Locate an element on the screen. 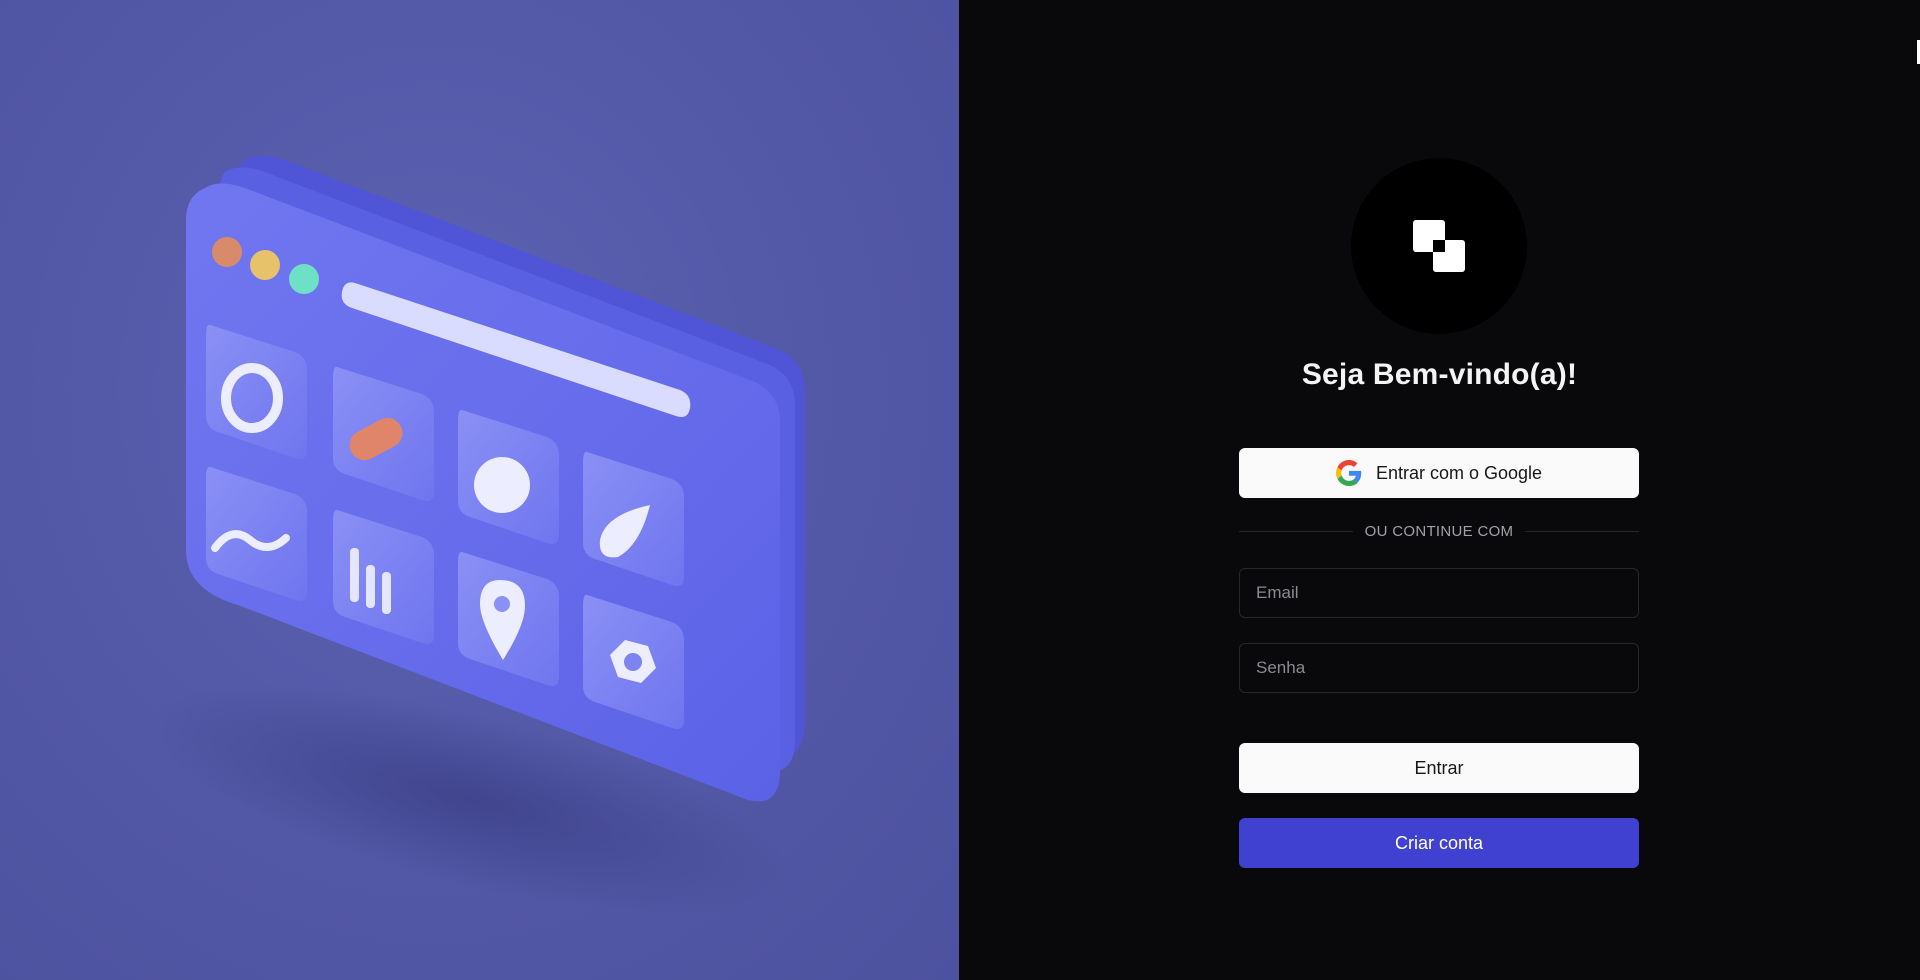 The height and width of the screenshot is (980, 1920). divider-line-left is located at coordinates (1296, 531).